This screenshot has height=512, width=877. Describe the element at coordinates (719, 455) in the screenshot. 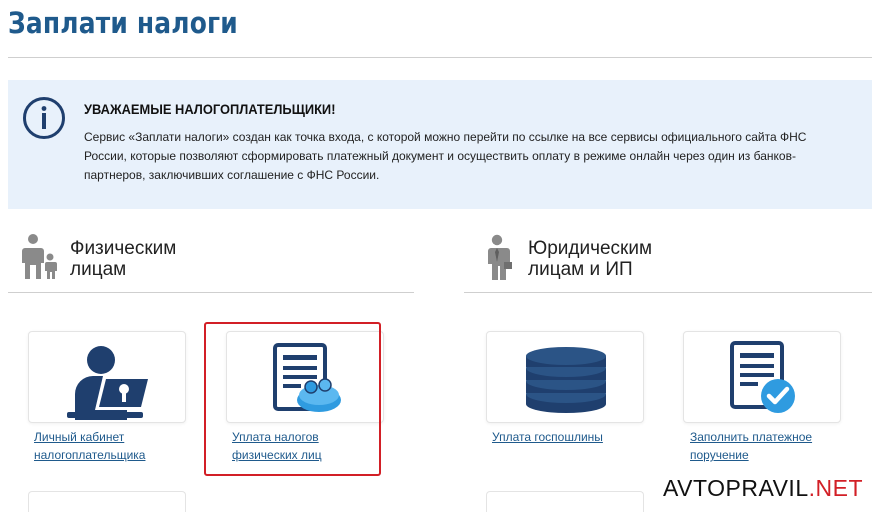

I see `link-line: поручение` at that location.